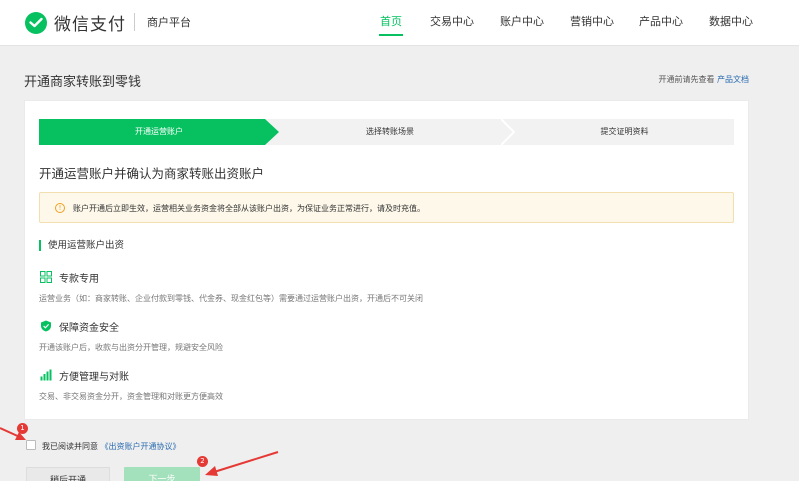  What do you see at coordinates (81, 245) in the screenshot?
I see `sub-title: 使用运营账户出资` at bounding box center [81, 245].